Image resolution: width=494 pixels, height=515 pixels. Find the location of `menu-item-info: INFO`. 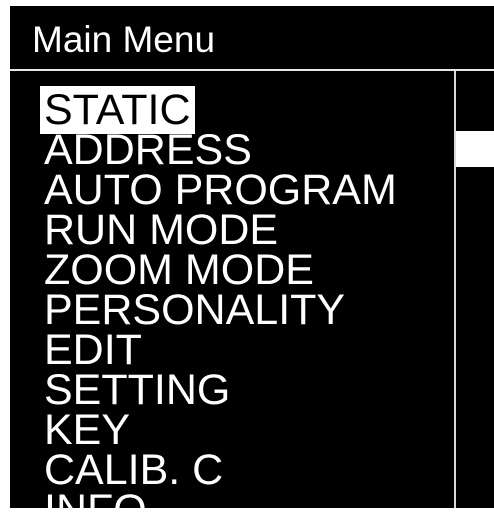

menu-item-info: INFO is located at coordinates (95, 499).